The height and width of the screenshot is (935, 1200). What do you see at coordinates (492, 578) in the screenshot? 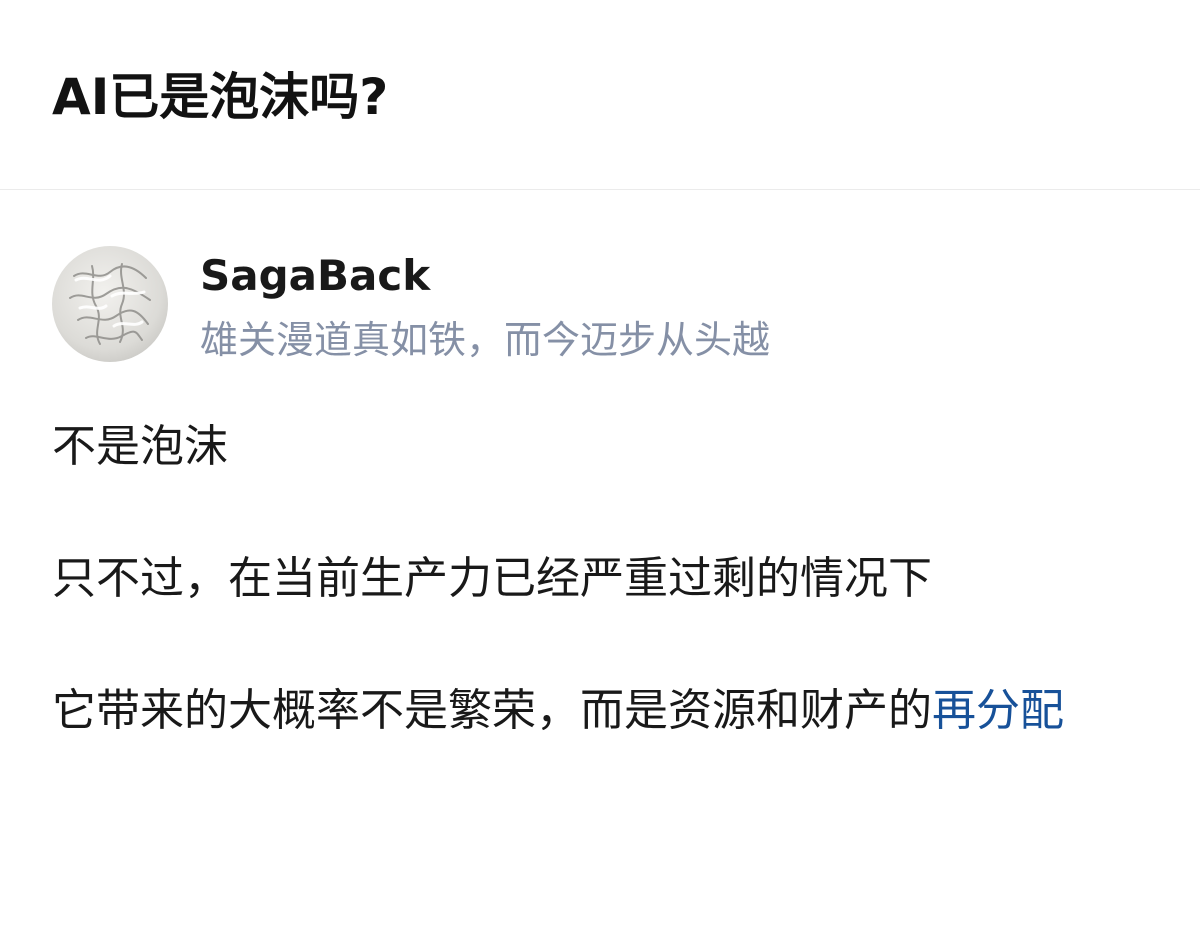
I see `answer-paragraph: 只不过，在当前生产力已经严重过剩的情况下` at bounding box center [492, 578].